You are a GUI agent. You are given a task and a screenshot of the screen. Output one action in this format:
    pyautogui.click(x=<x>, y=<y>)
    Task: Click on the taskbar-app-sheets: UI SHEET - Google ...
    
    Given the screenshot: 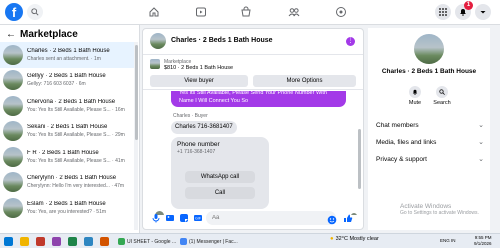 What is the action you would take?
    pyautogui.click(x=147, y=241)
    